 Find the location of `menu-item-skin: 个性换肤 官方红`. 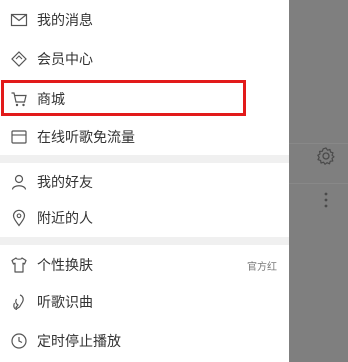

menu-item-skin: 个性换肤 官方红 is located at coordinates (144, 265).